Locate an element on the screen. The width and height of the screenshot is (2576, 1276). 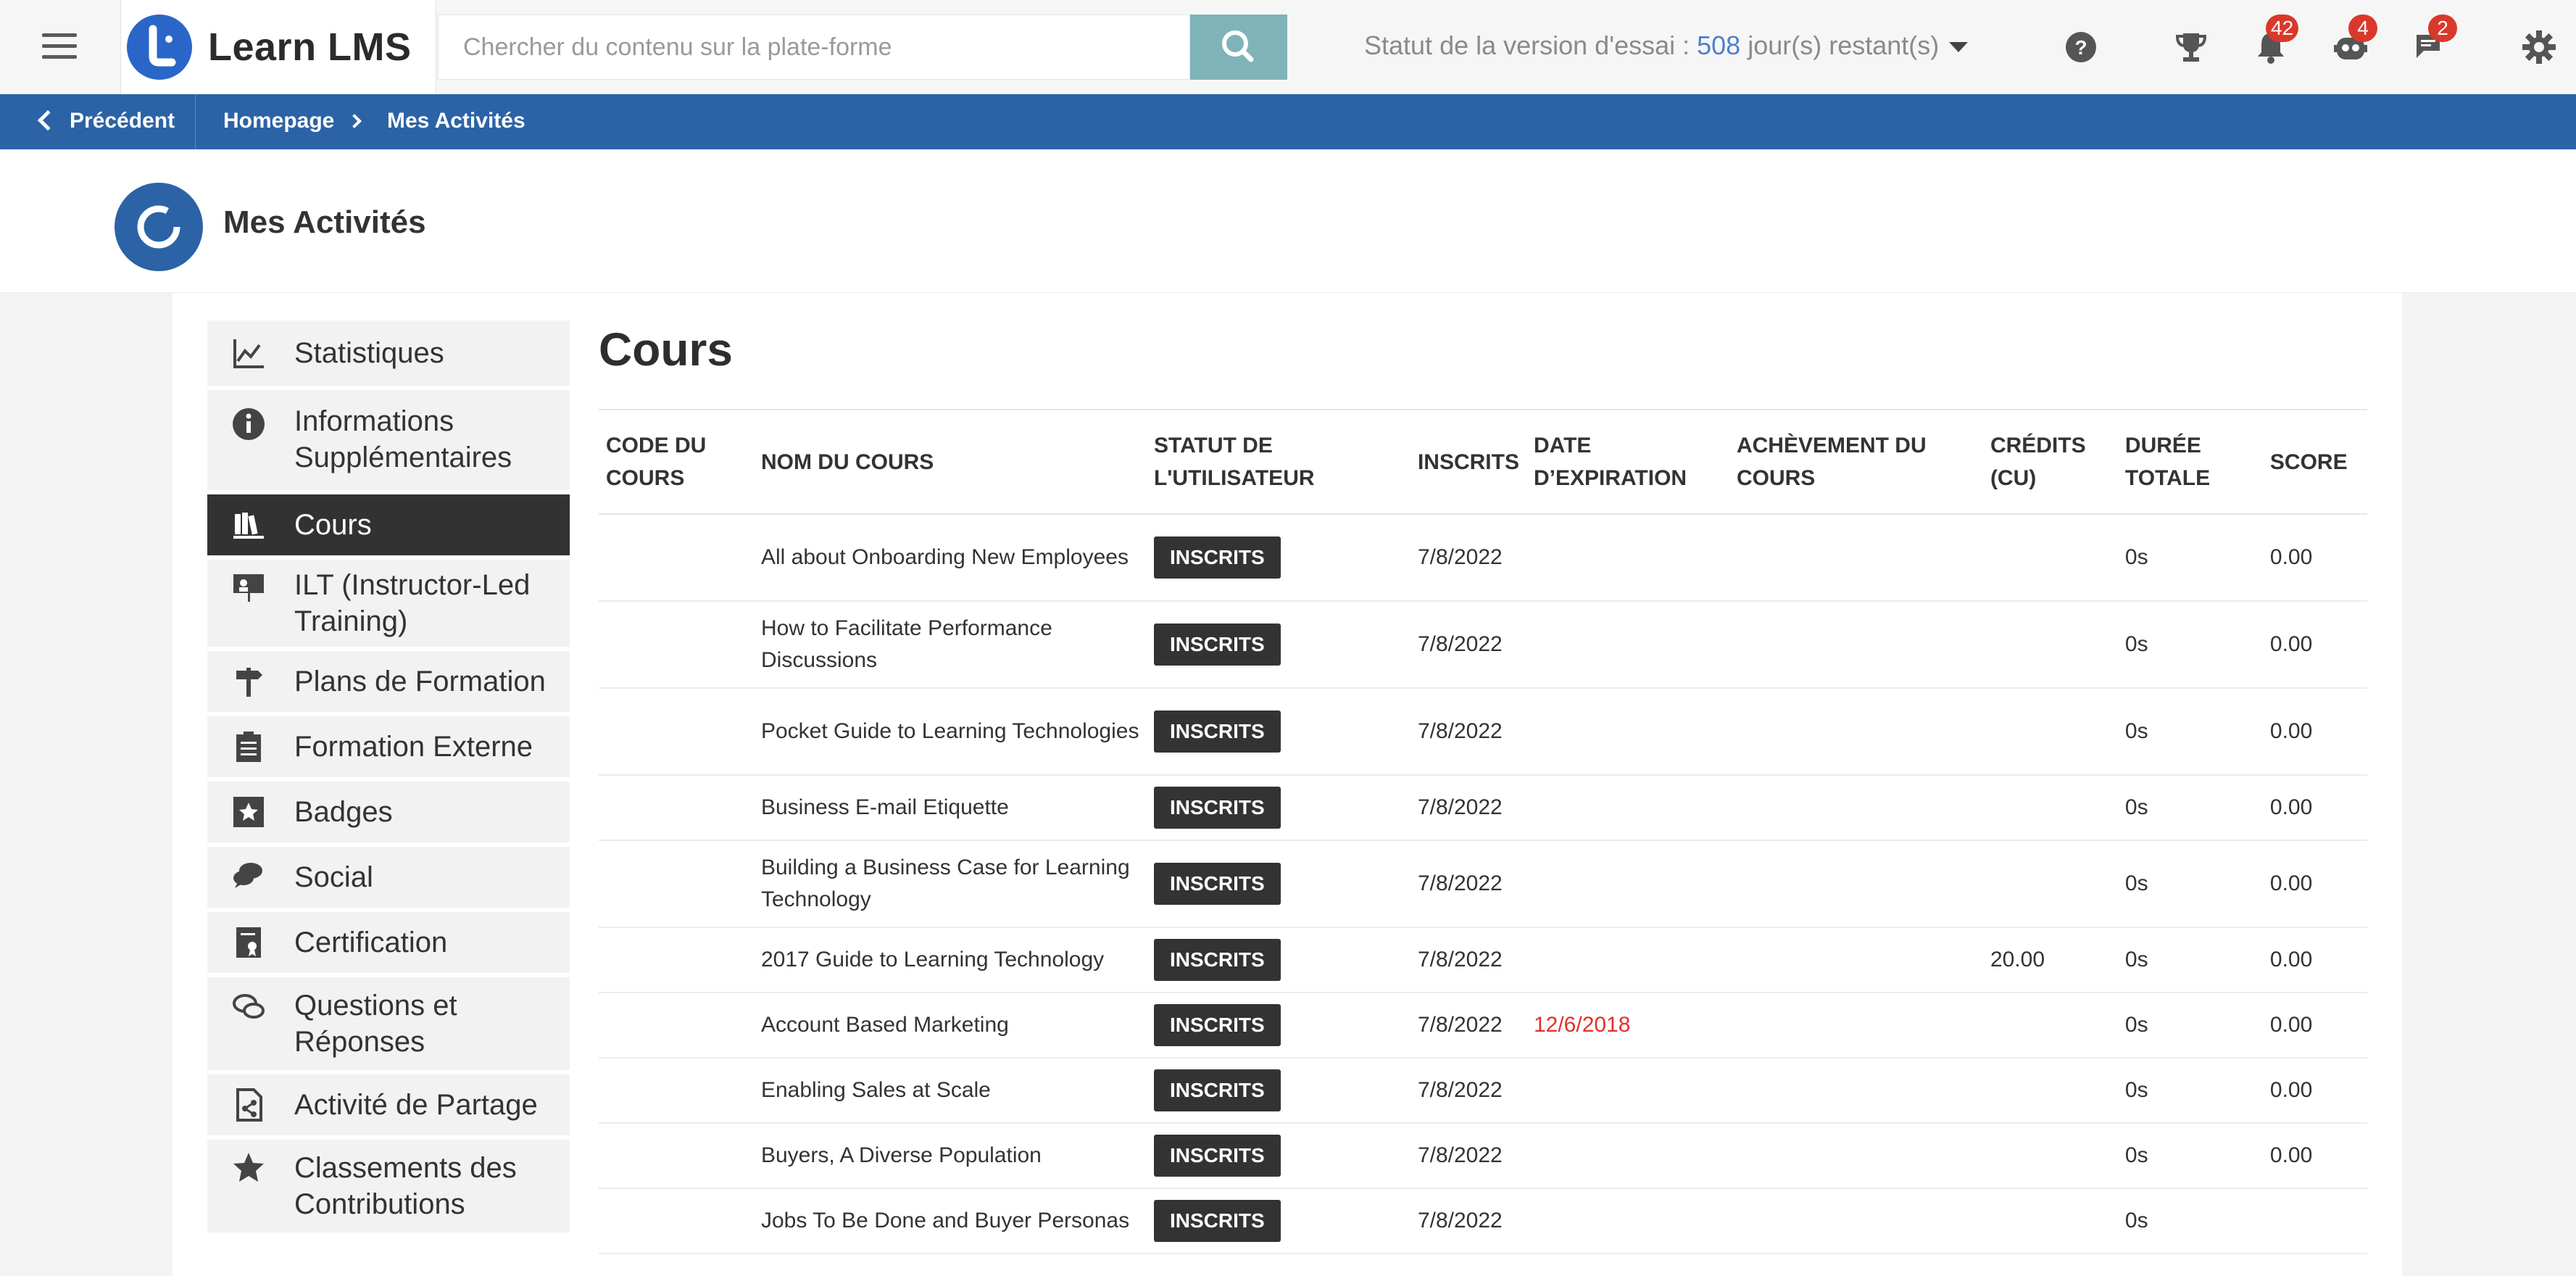
signpost-icon is located at coordinates (249, 682).